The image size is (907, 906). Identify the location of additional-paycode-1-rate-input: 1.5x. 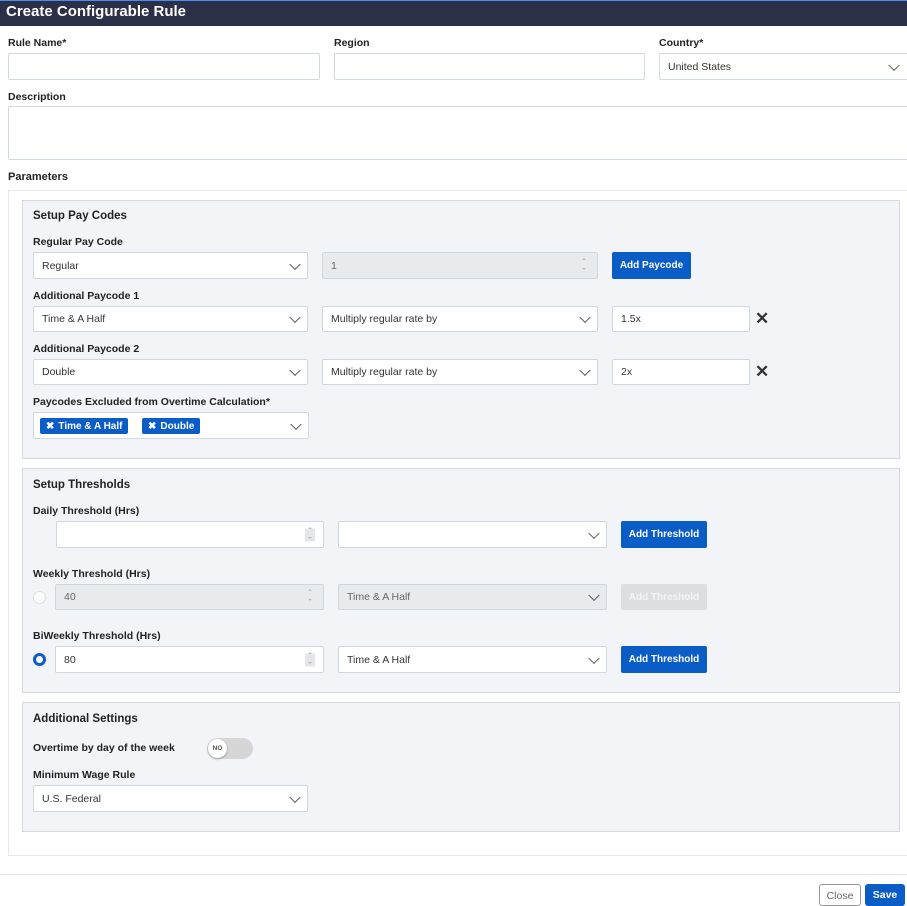
(681, 319).